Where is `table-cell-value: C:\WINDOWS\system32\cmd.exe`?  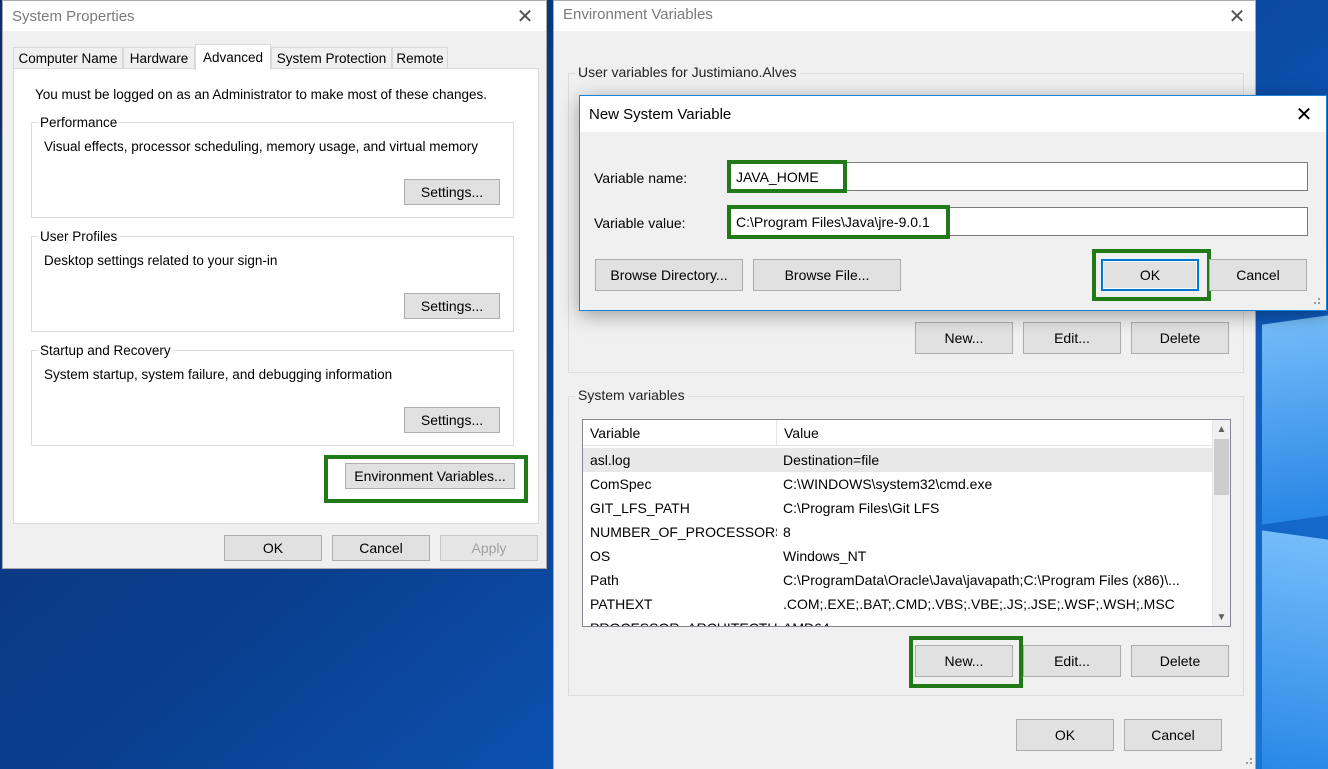 table-cell-value: C:\WINDOWS\system32\cmd.exe is located at coordinates (888, 484).